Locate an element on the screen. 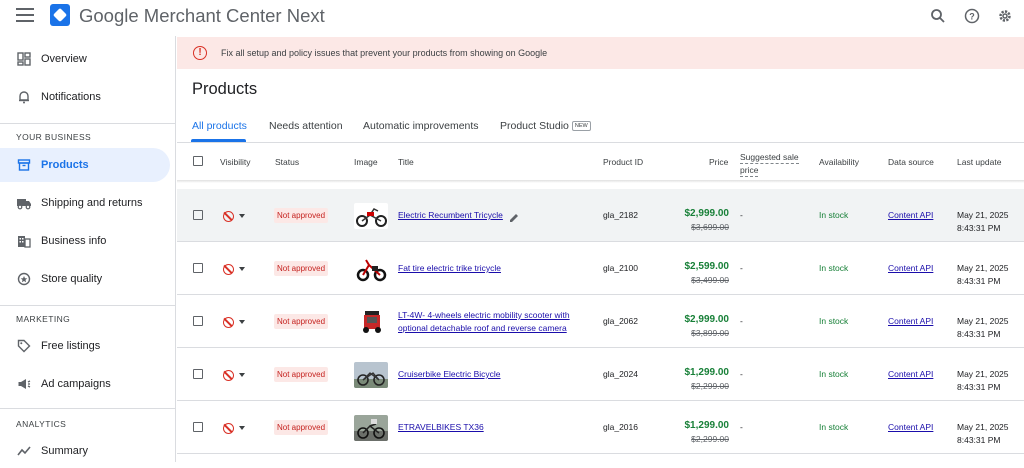 Image resolution: width=1024 pixels, height=468 pixels. column-header-availability: Availability is located at coordinates (839, 162).